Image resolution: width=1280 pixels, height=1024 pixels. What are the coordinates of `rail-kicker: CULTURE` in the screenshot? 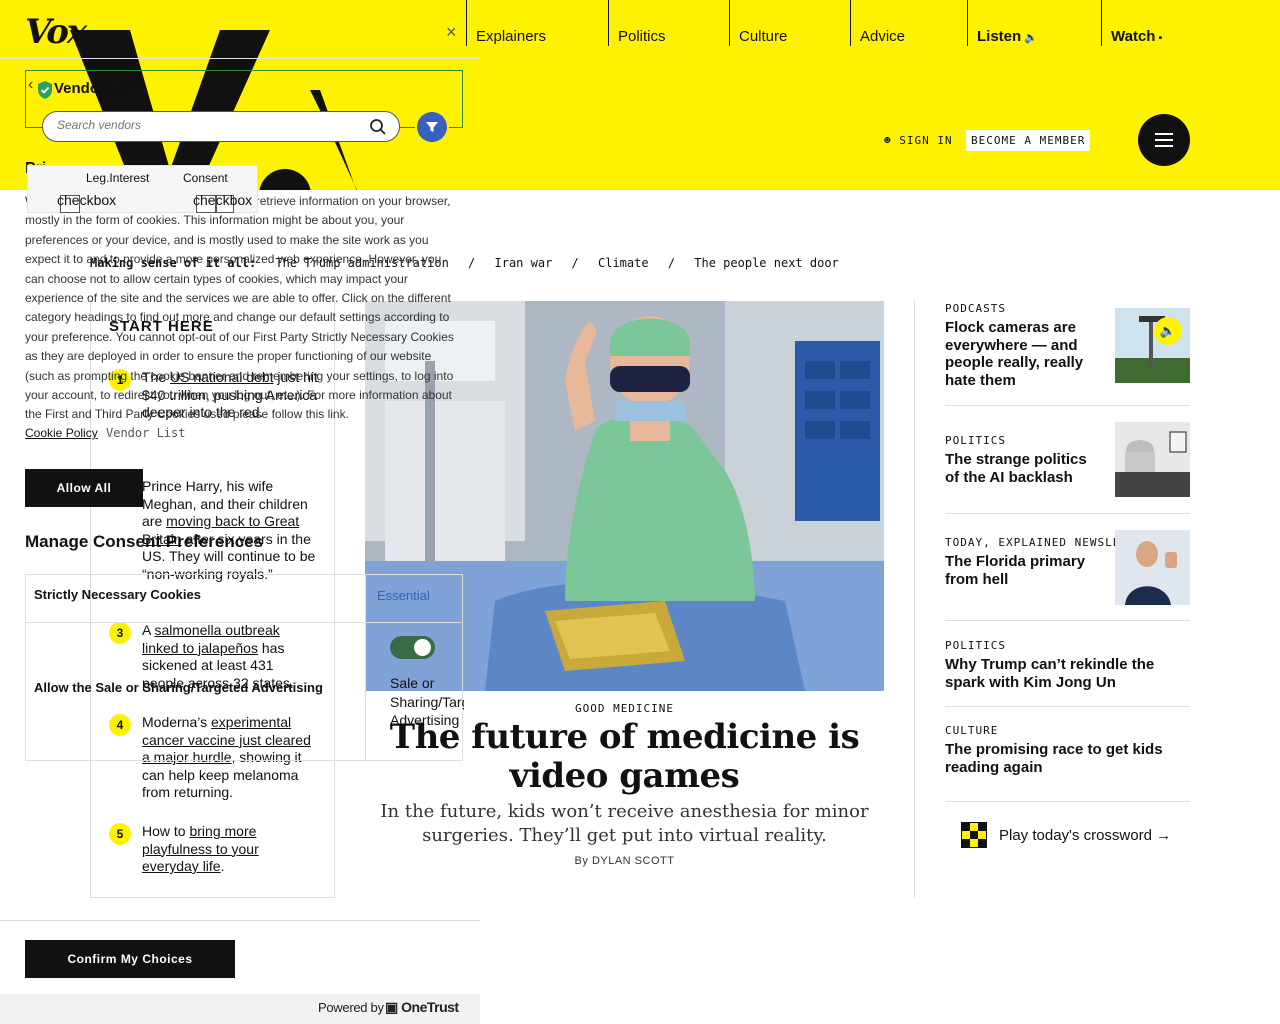 It's located at (1067, 730).